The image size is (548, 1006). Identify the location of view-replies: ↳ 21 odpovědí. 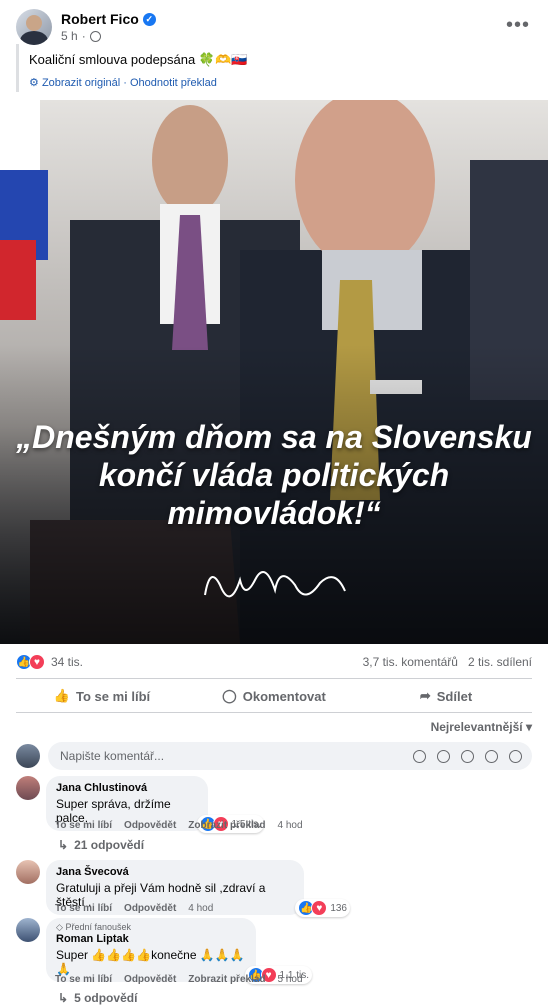
(101, 845).